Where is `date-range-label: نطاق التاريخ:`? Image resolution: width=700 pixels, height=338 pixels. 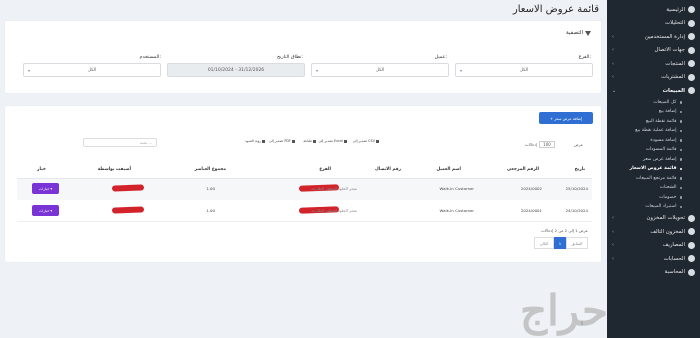
date-range-label: نطاق التاريخ: is located at coordinates (289, 57).